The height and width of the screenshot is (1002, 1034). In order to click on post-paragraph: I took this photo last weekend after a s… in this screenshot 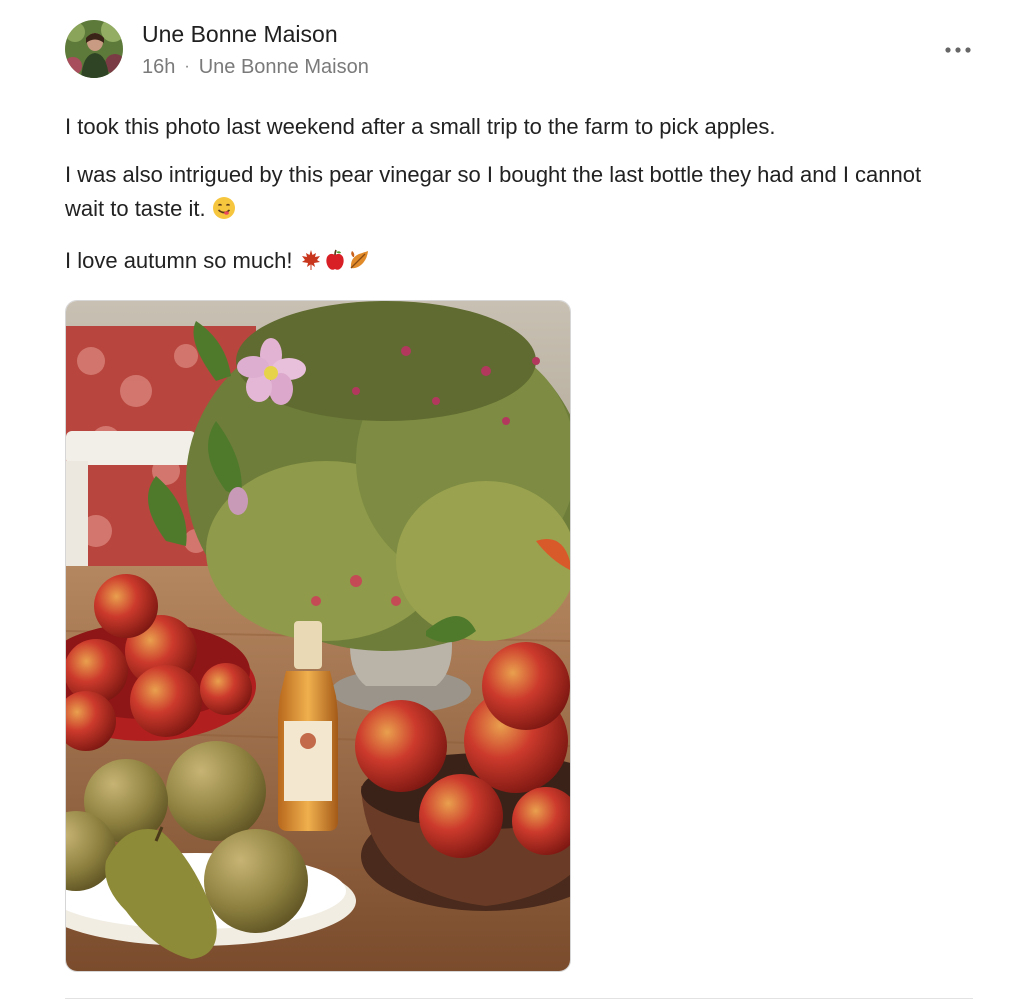, I will do `click(515, 127)`.